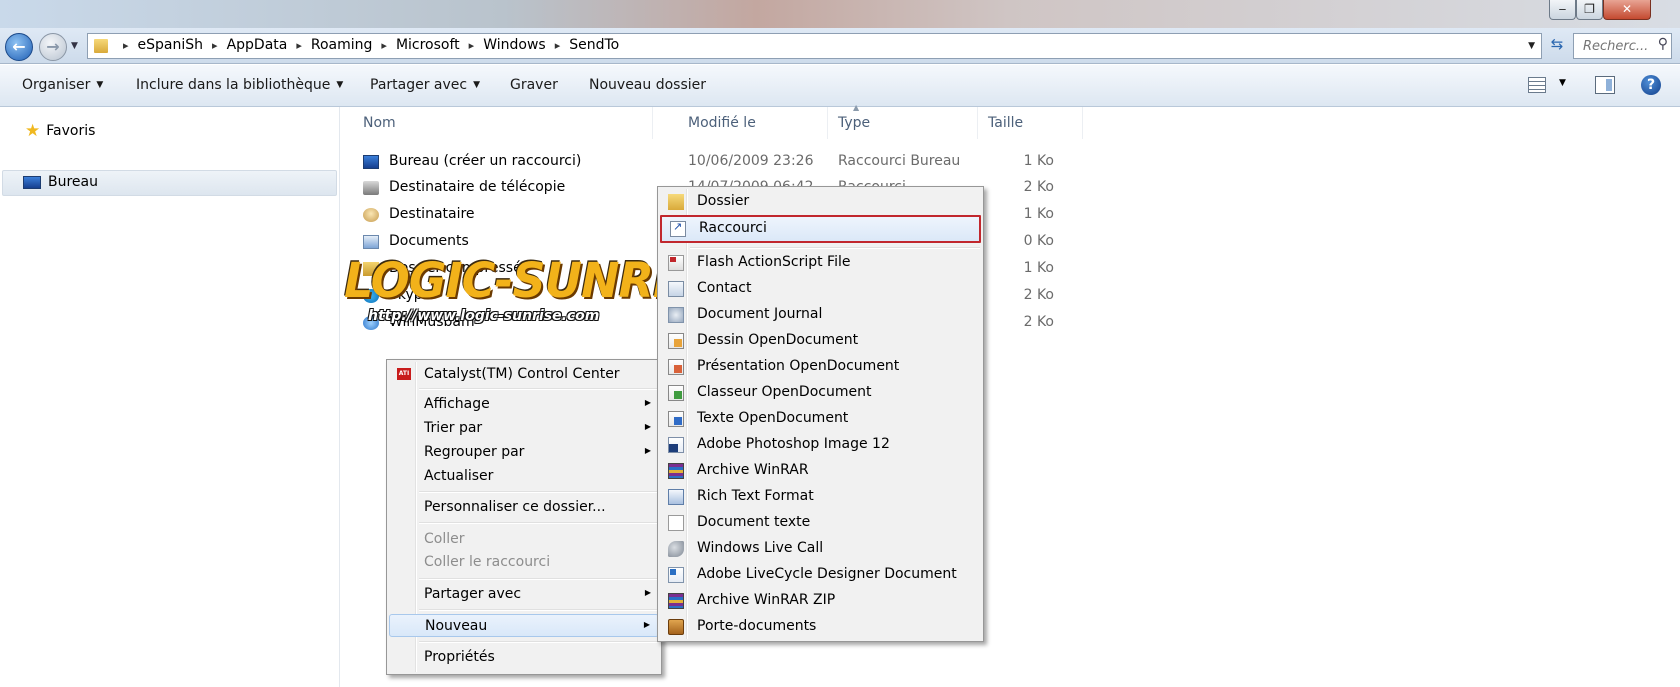  What do you see at coordinates (820, 445) in the screenshot?
I see `new-item-photoshop: Adobe Photoshop Image 12` at bounding box center [820, 445].